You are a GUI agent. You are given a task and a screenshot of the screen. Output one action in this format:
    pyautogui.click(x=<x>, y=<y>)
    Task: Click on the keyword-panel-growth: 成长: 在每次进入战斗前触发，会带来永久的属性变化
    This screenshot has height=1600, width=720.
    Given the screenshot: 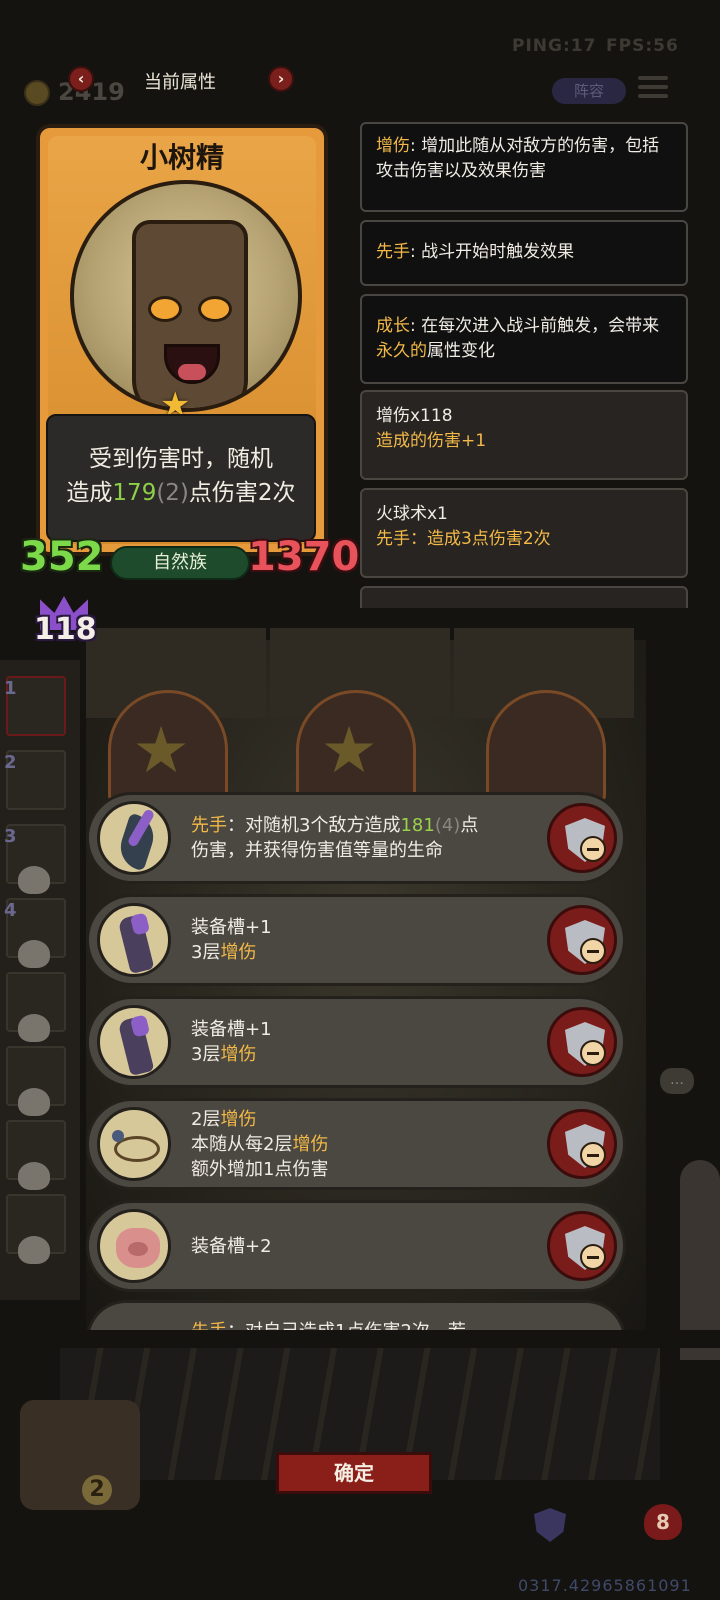 What is the action you would take?
    pyautogui.click(x=524, y=339)
    